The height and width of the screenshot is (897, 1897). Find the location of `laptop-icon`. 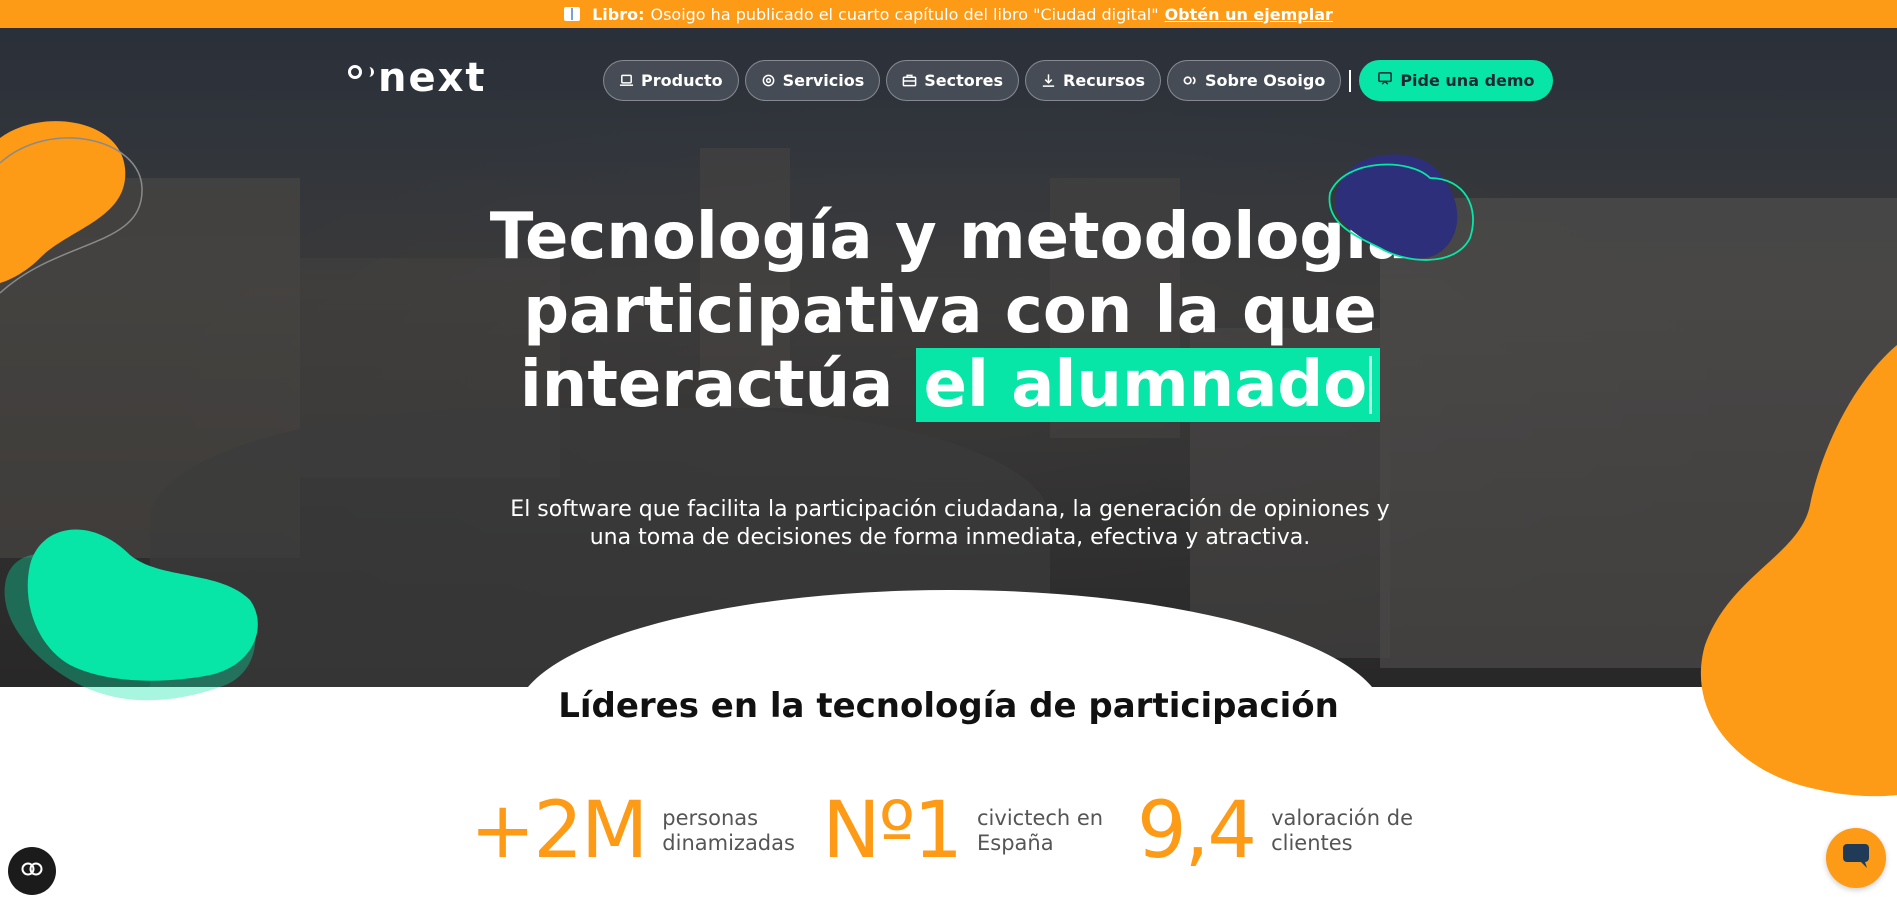

laptop-icon is located at coordinates (626, 80).